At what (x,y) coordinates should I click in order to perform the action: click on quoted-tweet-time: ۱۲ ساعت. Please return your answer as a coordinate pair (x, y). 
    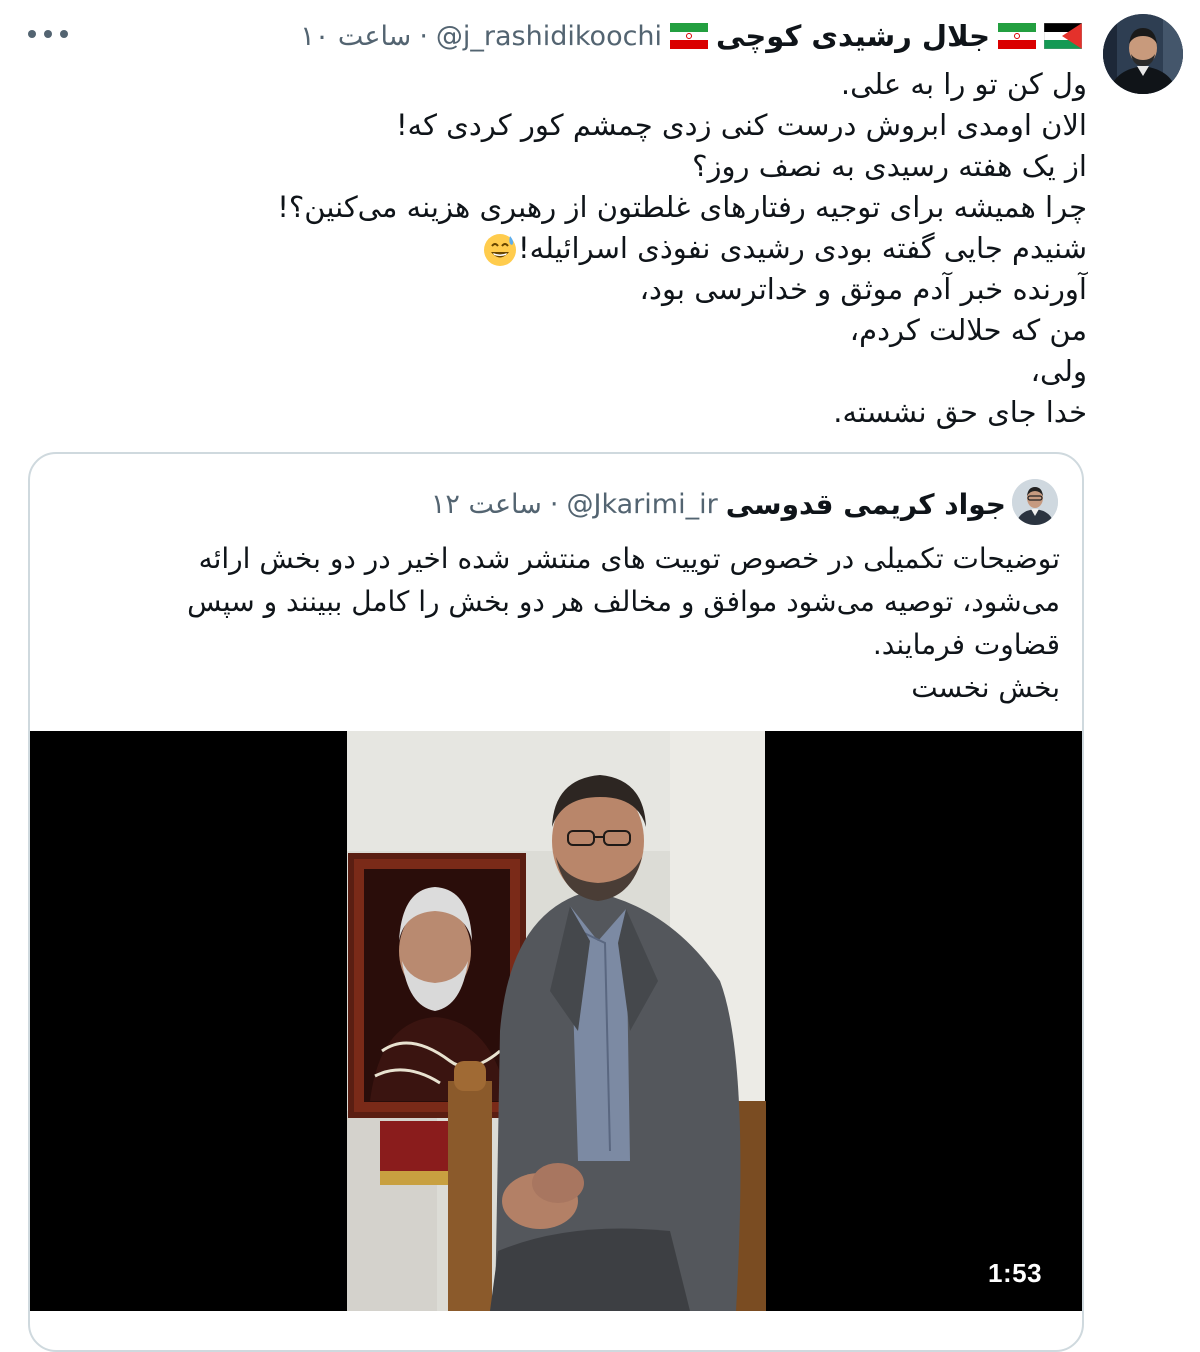
    Looking at the image, I should click on (486, 504).